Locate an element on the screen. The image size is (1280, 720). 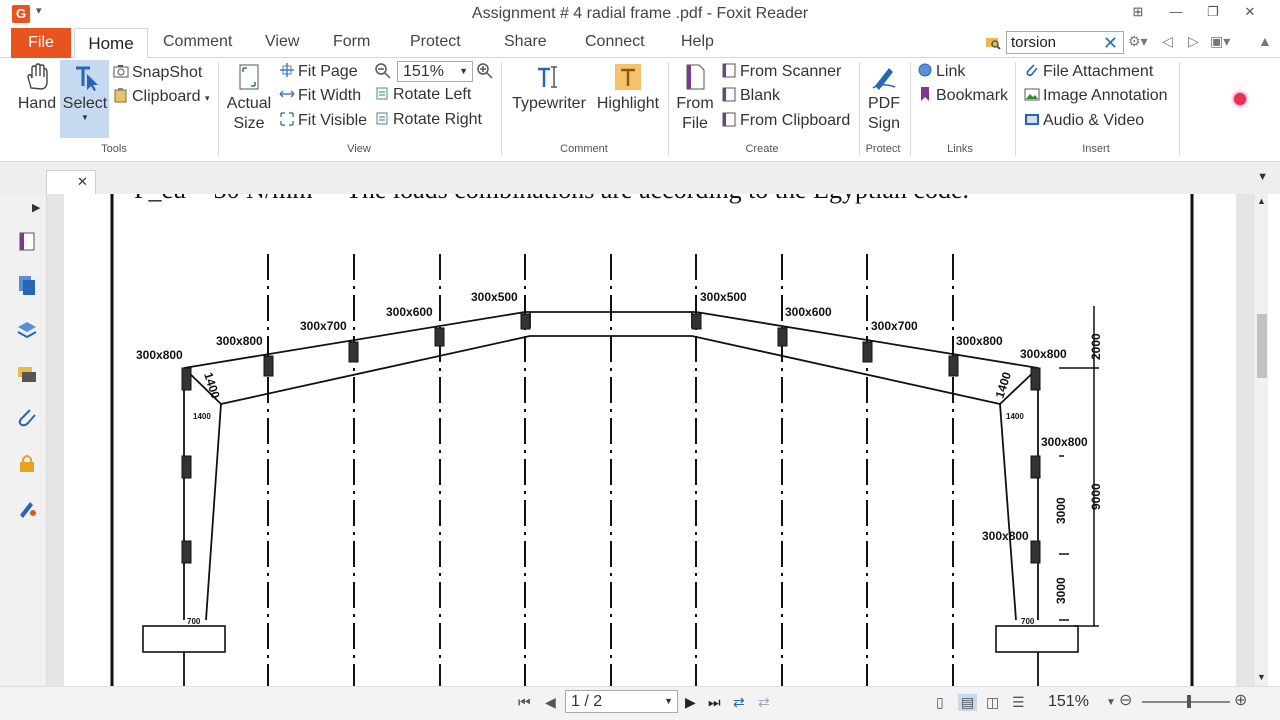
page-dropdown-icon: ▼ is located at coordinates (668, 701).